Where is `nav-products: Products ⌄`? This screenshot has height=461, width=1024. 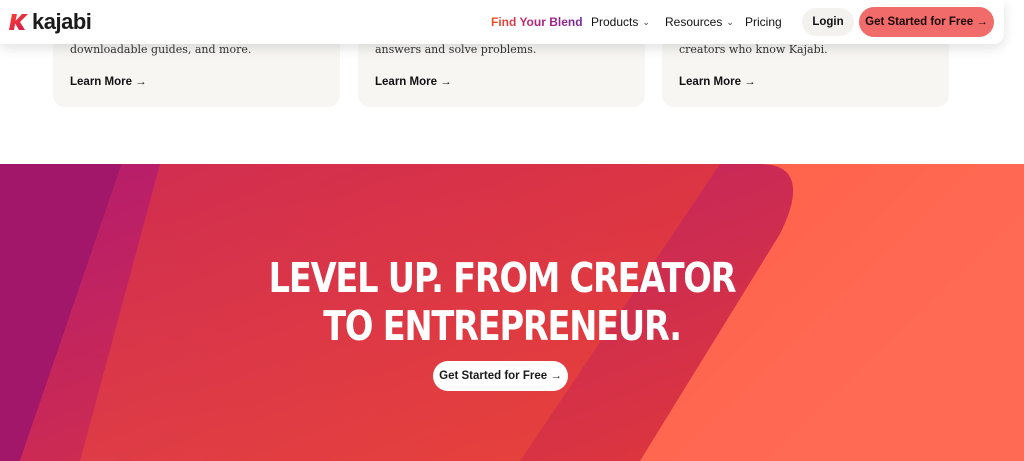
nav-products: Products ⌄ is located at coordinates (620, 22).